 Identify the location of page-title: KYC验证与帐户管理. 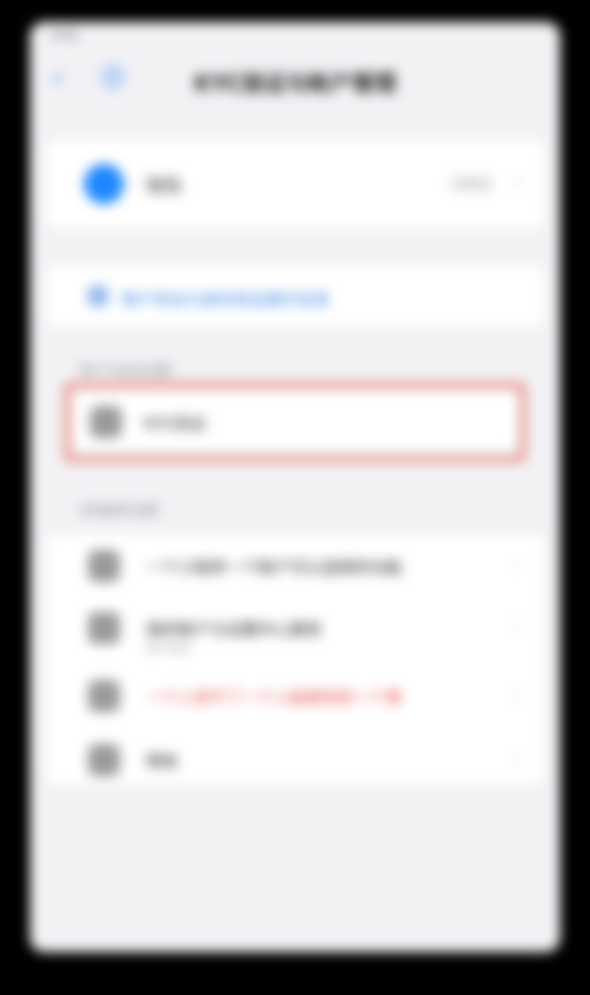
(295, 84).